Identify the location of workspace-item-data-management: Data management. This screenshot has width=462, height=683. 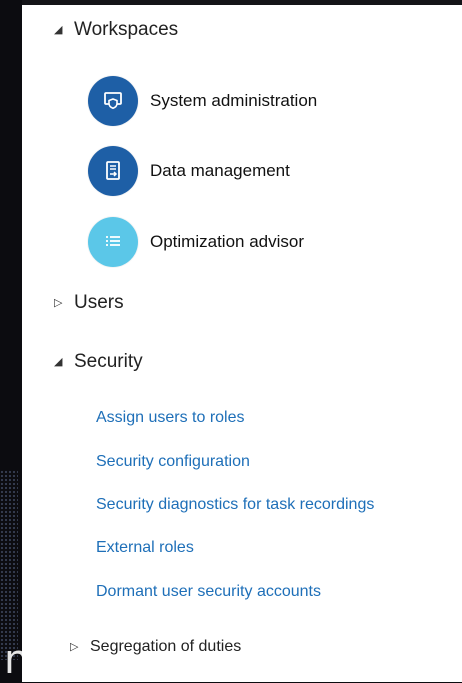
(189, 171).